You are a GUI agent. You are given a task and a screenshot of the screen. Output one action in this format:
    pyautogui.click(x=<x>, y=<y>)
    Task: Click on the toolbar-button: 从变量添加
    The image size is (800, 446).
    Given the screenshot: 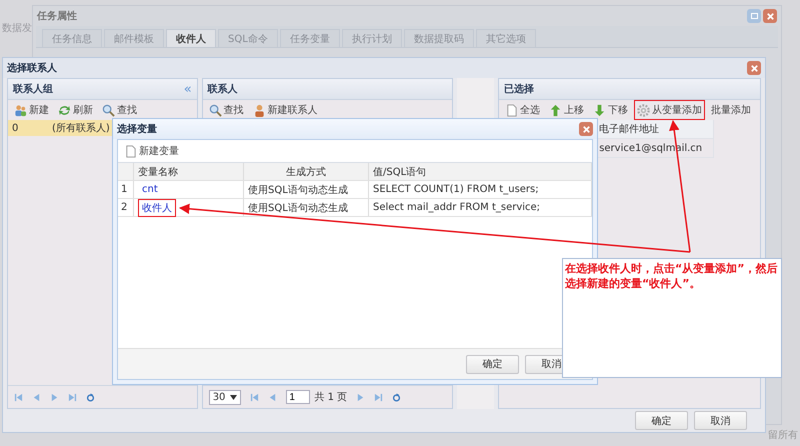 What is the action you would take?
    pyautogui.click(x=670, y=110)
    